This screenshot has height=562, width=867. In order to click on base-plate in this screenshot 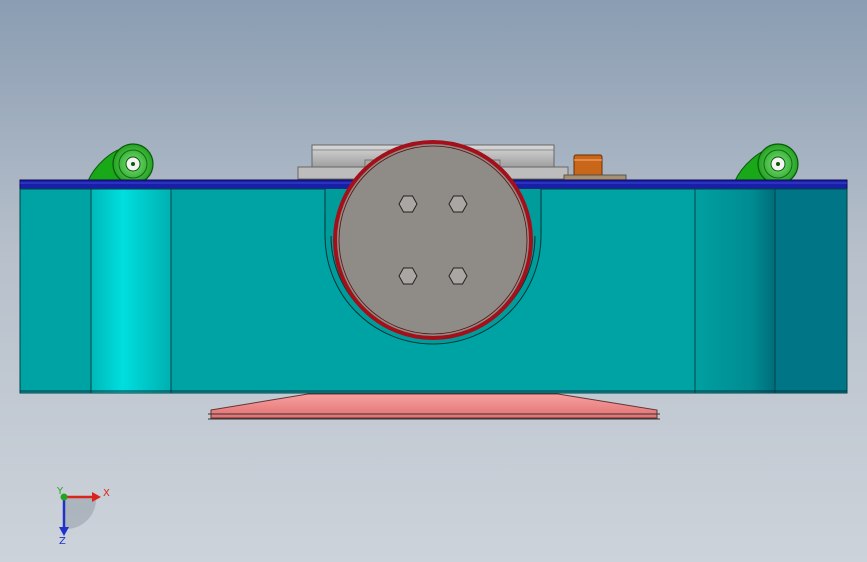, I will do `click(434, 406)`.